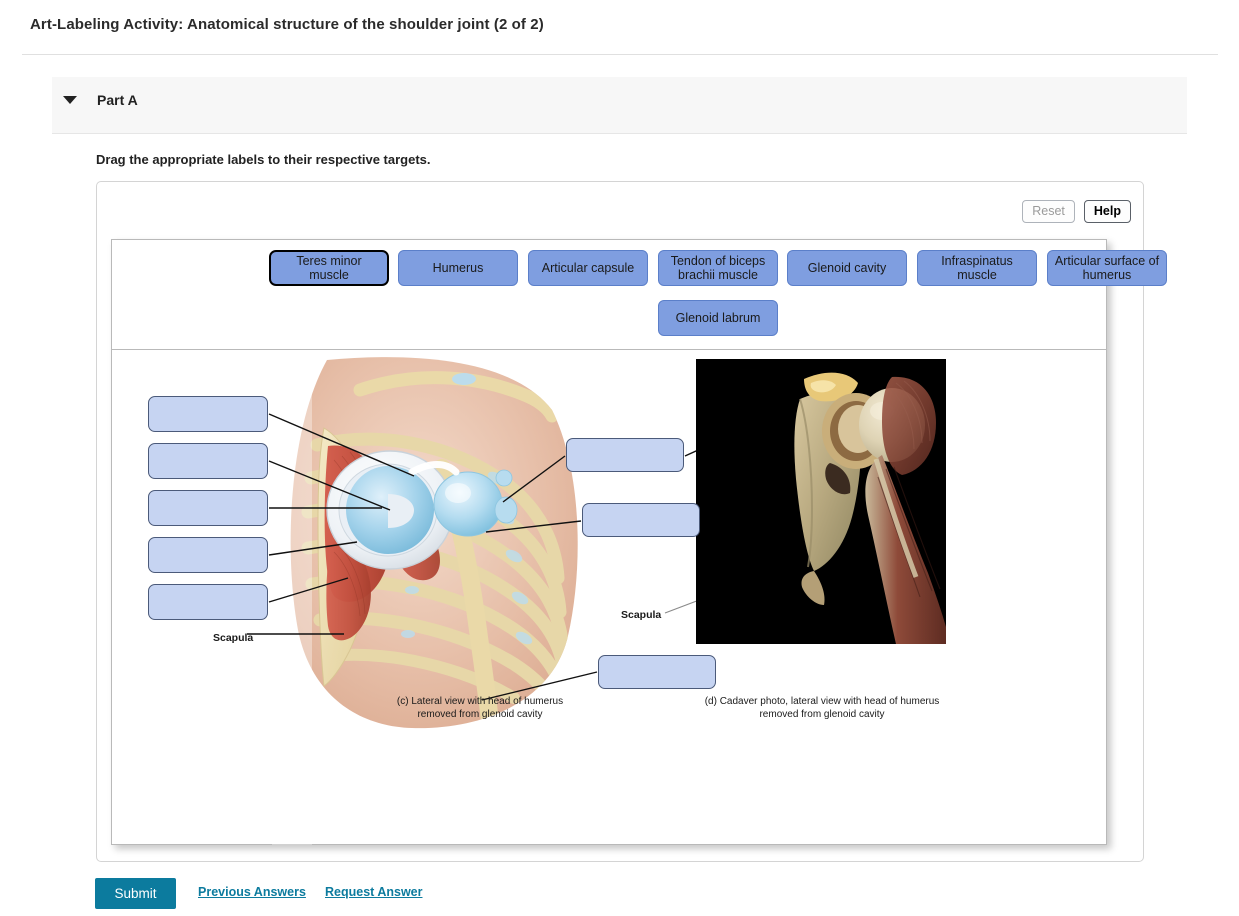 Image resolution: width=1239 pixels, height=916 pixels. What do you see at coordinates (329, 268) in the screenshot?
I see `drag-label-0: Teres minor muscle` at bounding box center [329, 268].